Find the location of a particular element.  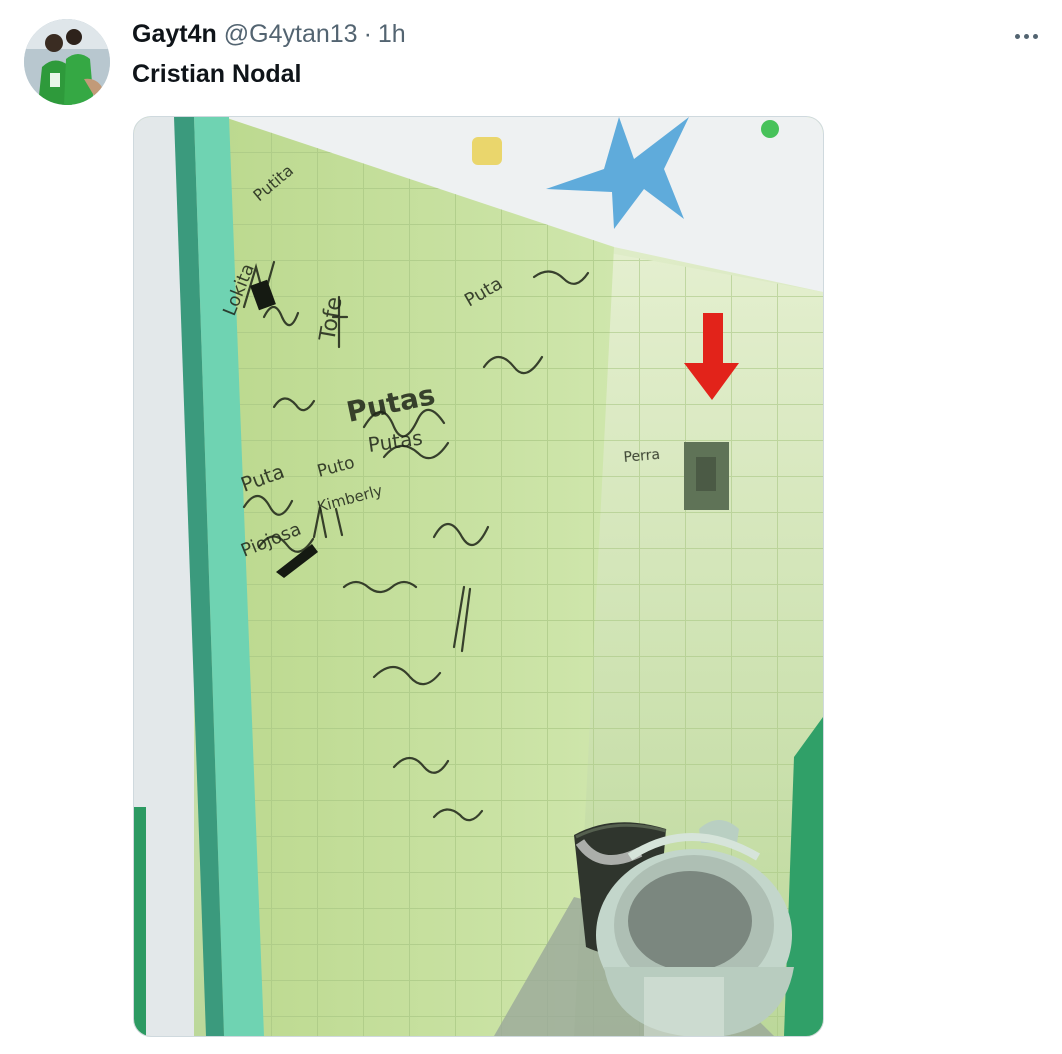

handle: @G4ytan13 is located at coordinates (291, 34).